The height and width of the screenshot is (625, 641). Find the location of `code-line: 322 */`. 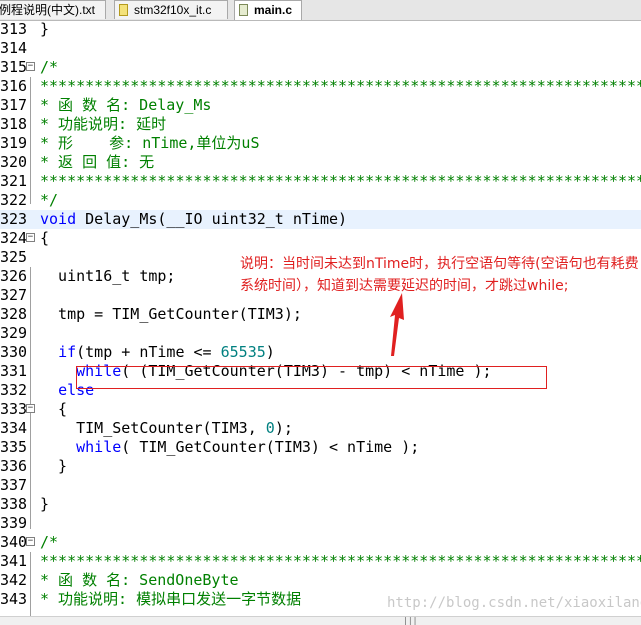

code-line: 322 */ is located at coordinates (320, 200).